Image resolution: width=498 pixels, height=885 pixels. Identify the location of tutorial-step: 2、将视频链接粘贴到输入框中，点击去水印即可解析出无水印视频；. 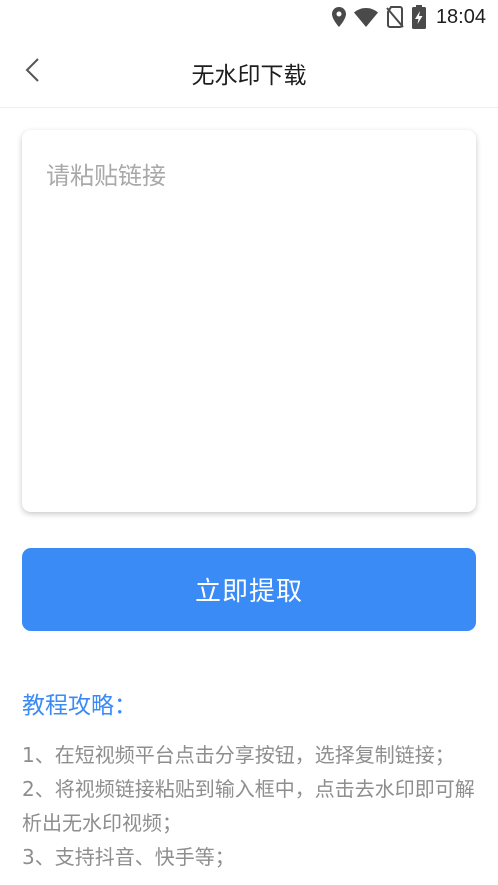
(248, 806).